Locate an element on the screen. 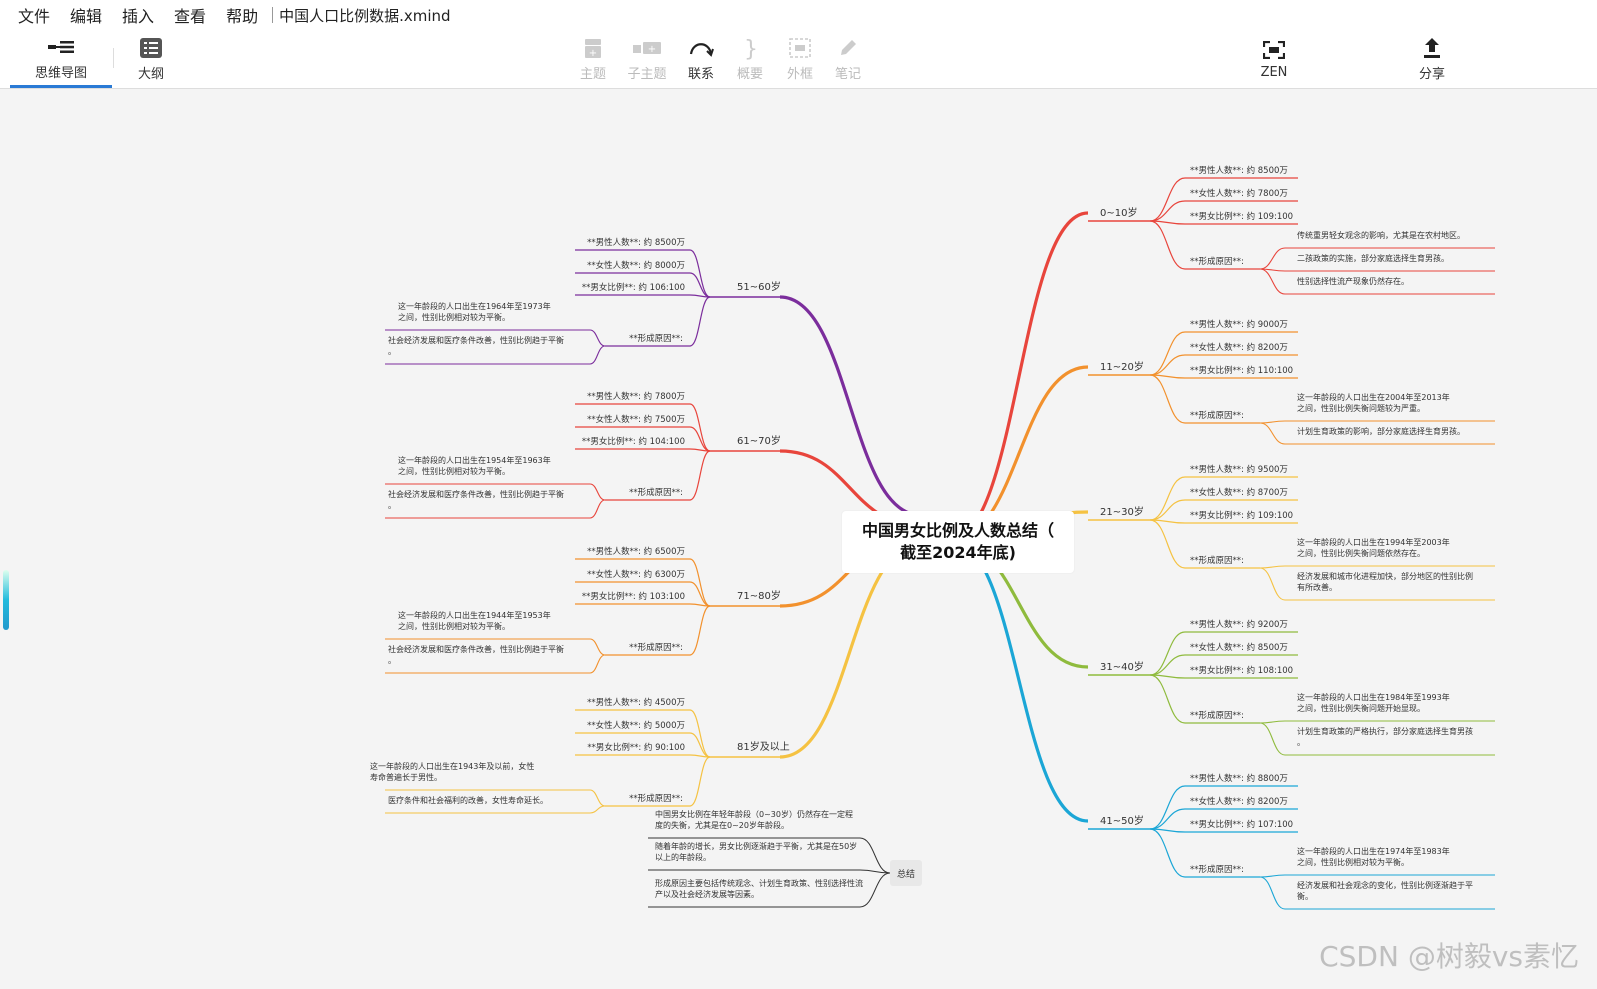 The height and width of the screenshot is (989, 1597). share-button: 分享 is located at coordinates (1432, 59).